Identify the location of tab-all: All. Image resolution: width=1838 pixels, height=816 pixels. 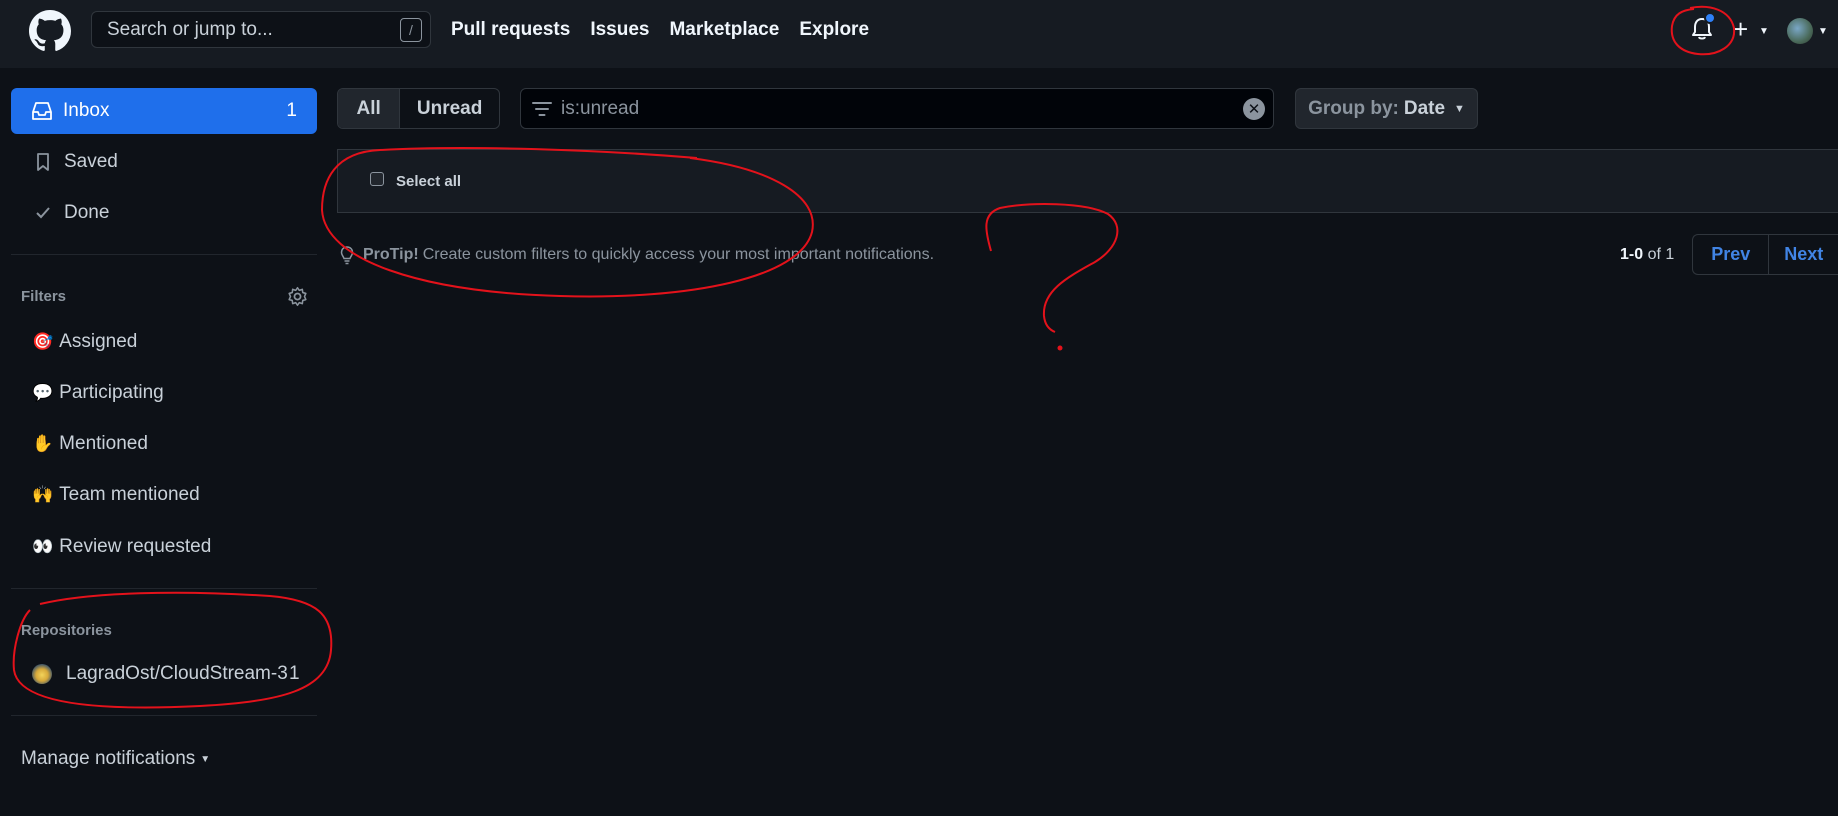
(369, 108).